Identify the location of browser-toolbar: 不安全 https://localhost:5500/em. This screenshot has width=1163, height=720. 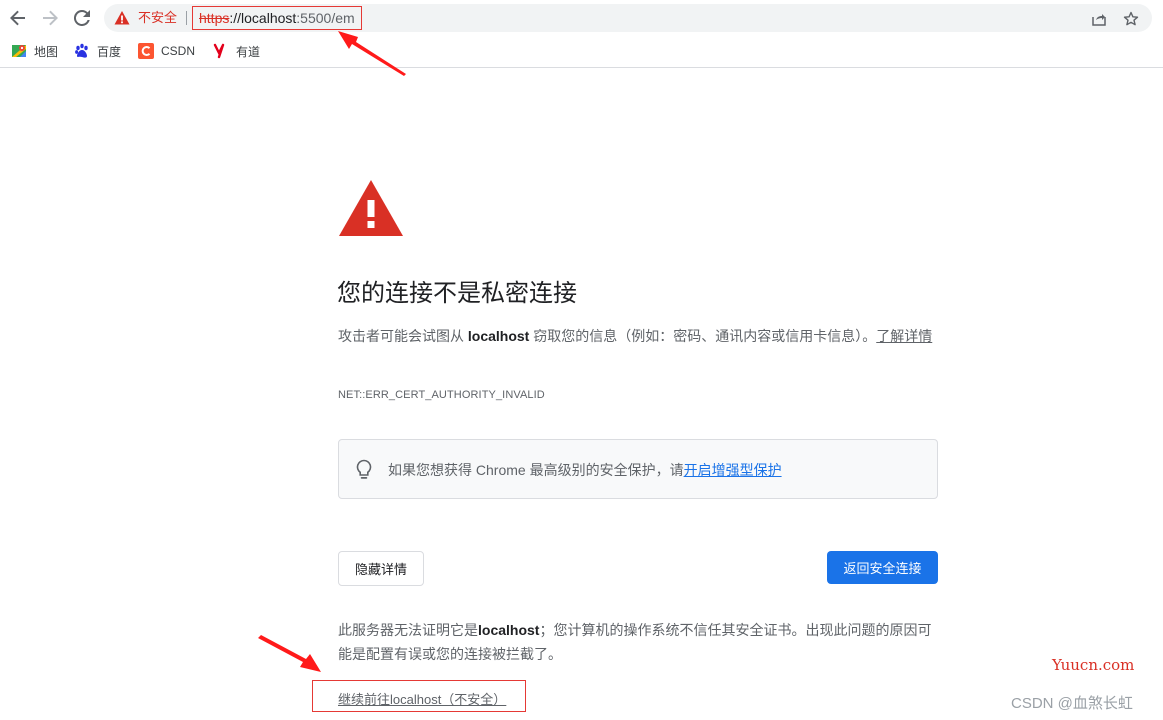
(581, 18).